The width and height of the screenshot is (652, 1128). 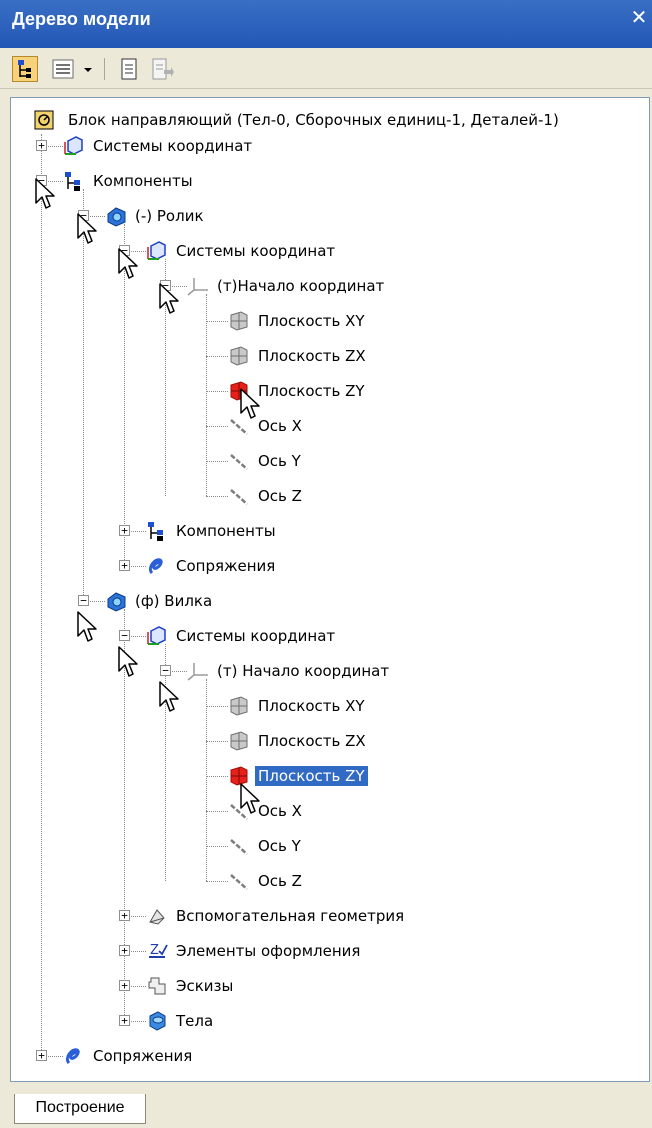 I want to click on list-view-icon, so click(x=63, y=69).